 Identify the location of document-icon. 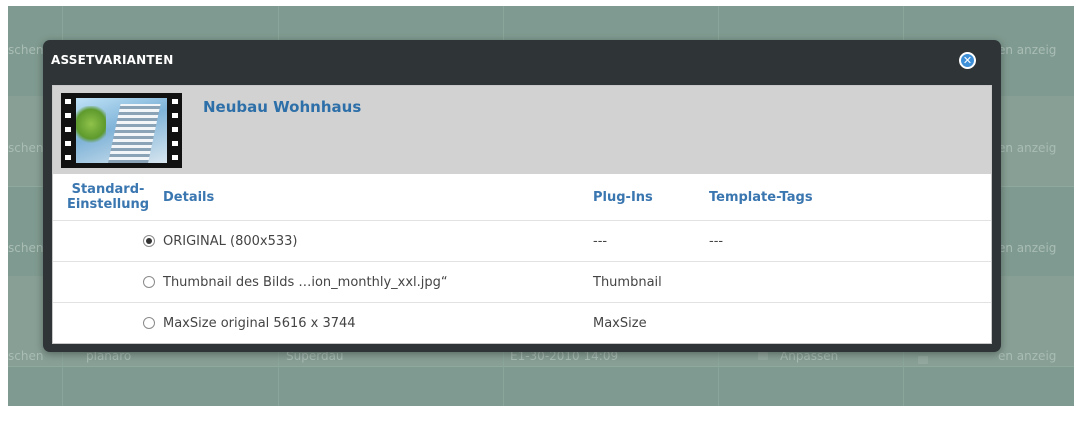
(923, 360).